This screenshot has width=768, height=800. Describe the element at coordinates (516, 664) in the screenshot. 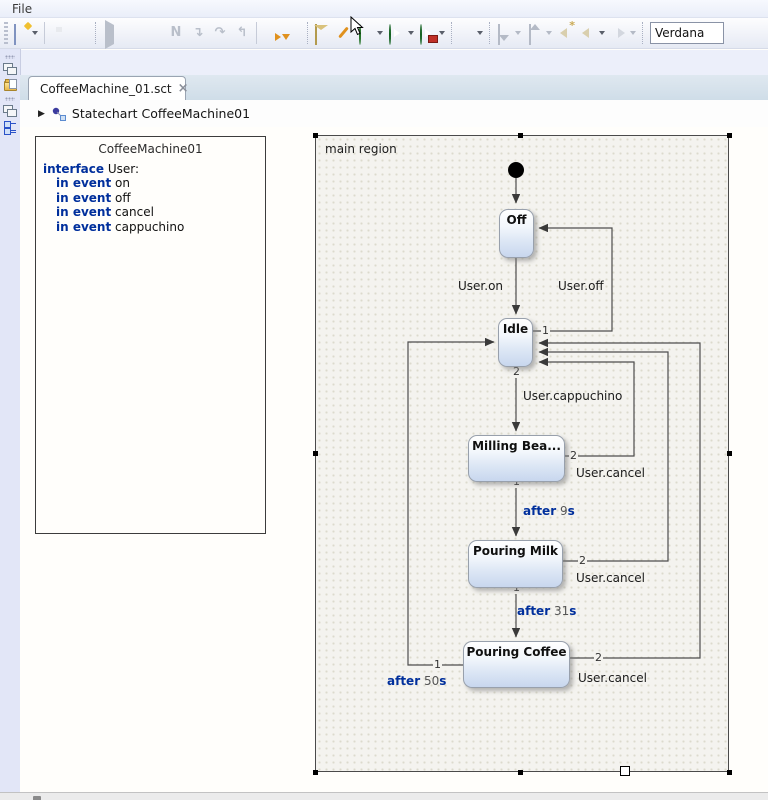

I see `state-pouring-coffee: Pouring Coffee` at that location.